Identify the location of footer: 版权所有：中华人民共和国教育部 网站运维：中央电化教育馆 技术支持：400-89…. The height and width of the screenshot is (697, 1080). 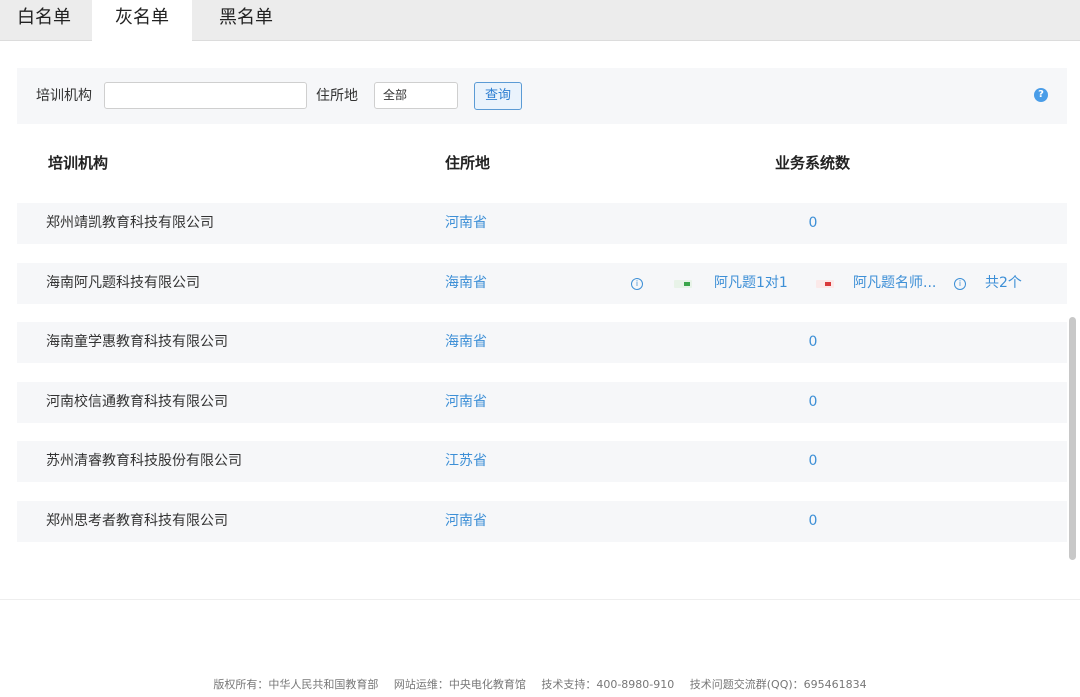
(540, 684).